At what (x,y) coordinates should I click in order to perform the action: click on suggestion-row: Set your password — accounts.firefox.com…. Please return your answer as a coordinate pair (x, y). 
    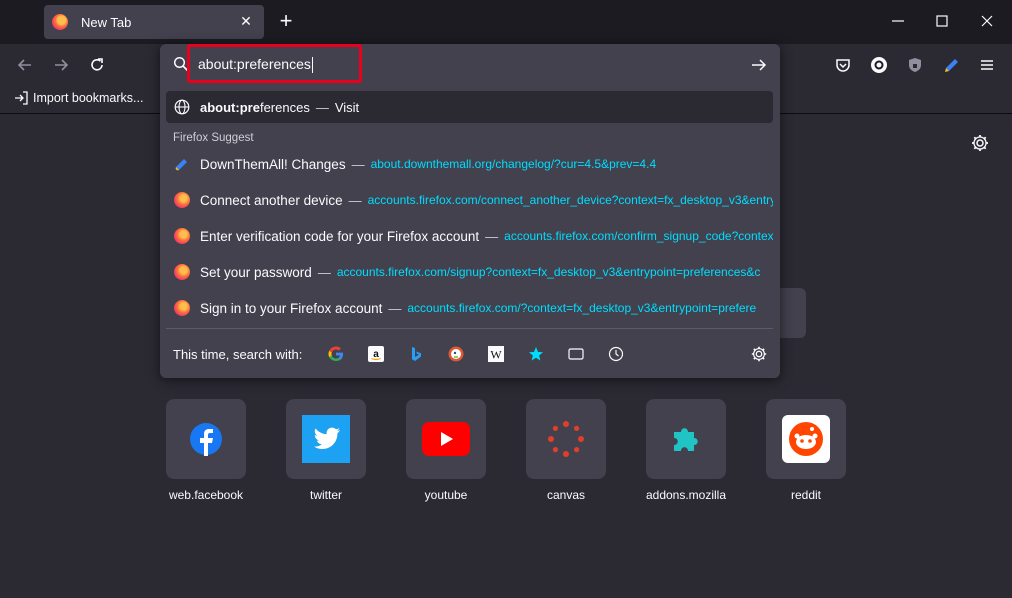
    Looking at the image, I should click on (469, 272).